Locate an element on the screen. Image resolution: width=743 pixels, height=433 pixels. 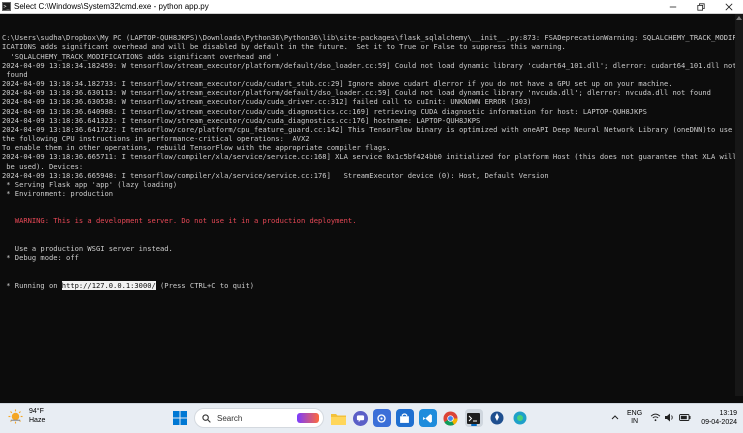
code-editor-icon is located at coordinates (427, 418).